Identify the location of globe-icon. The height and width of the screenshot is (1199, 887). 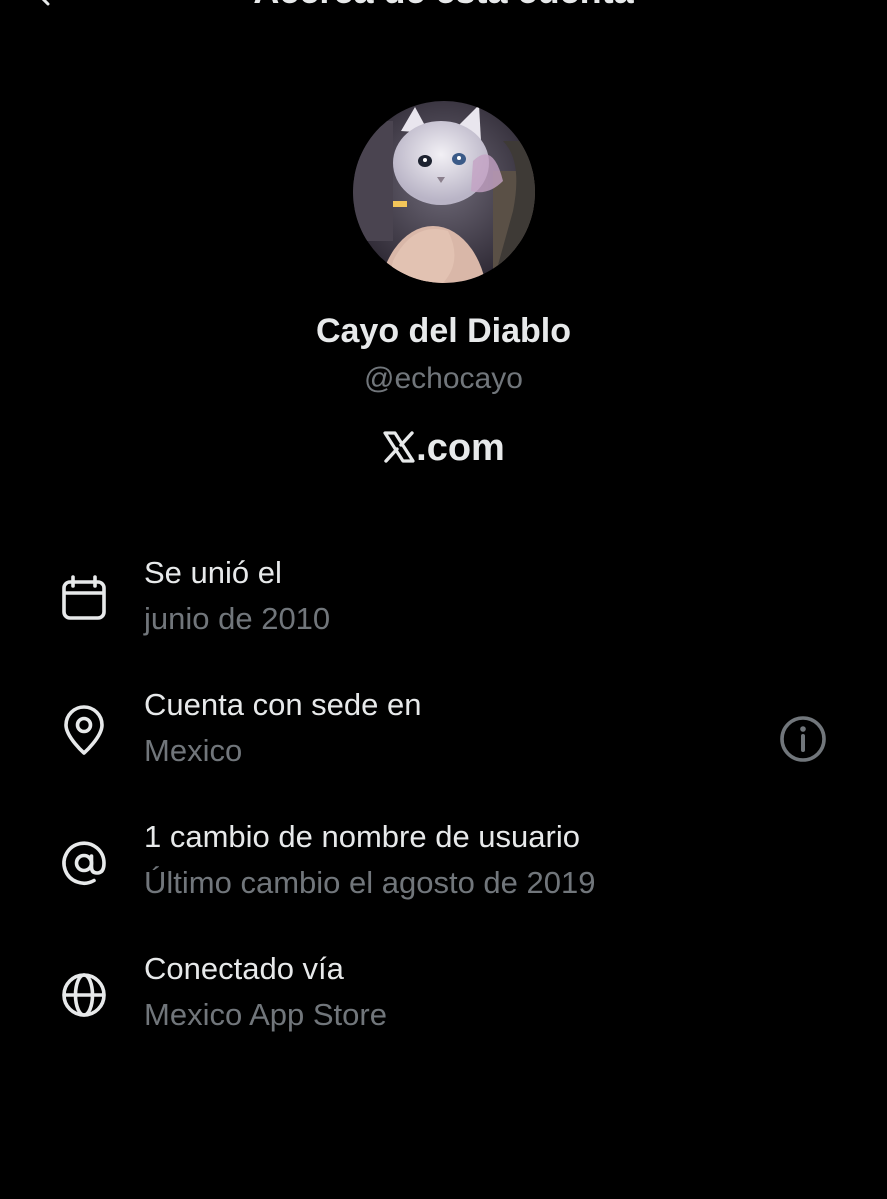
(84, 995).